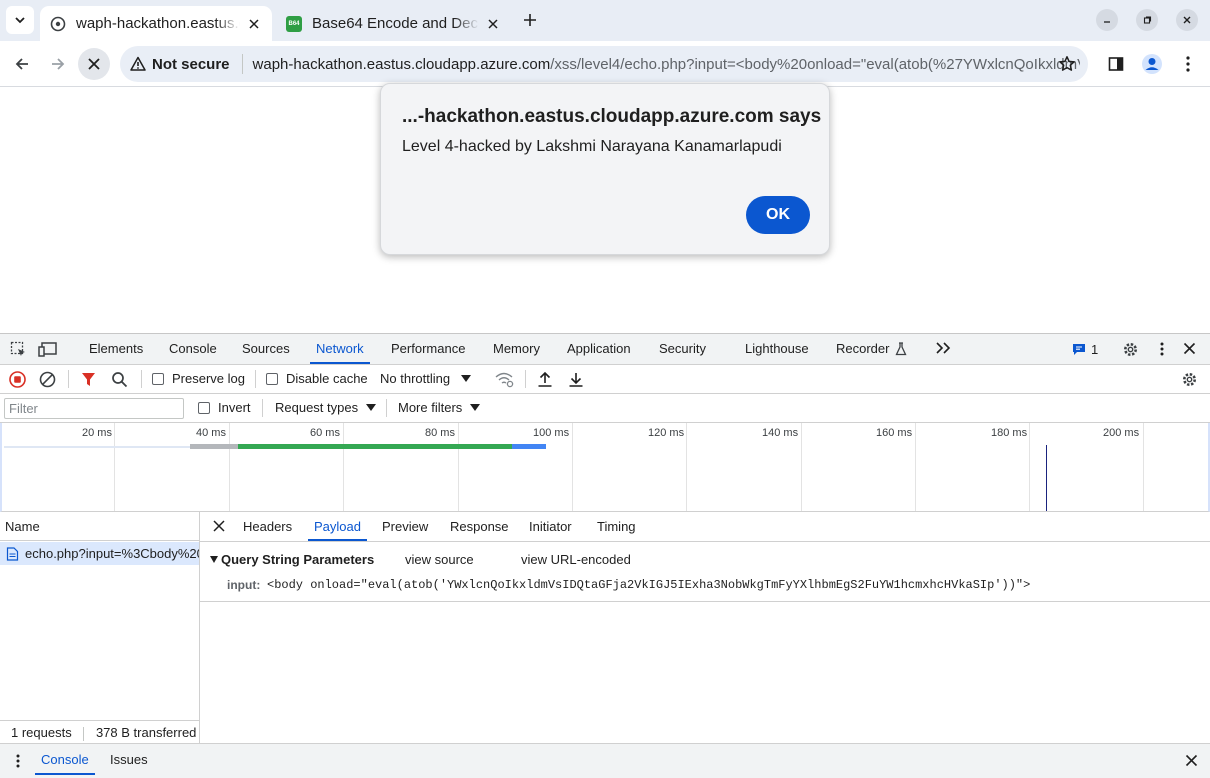 This screenshot has width=1210, height=778. Describe the element at coordinates (204, 408) in the screenshot. I see `invert-checkbox` at that location.